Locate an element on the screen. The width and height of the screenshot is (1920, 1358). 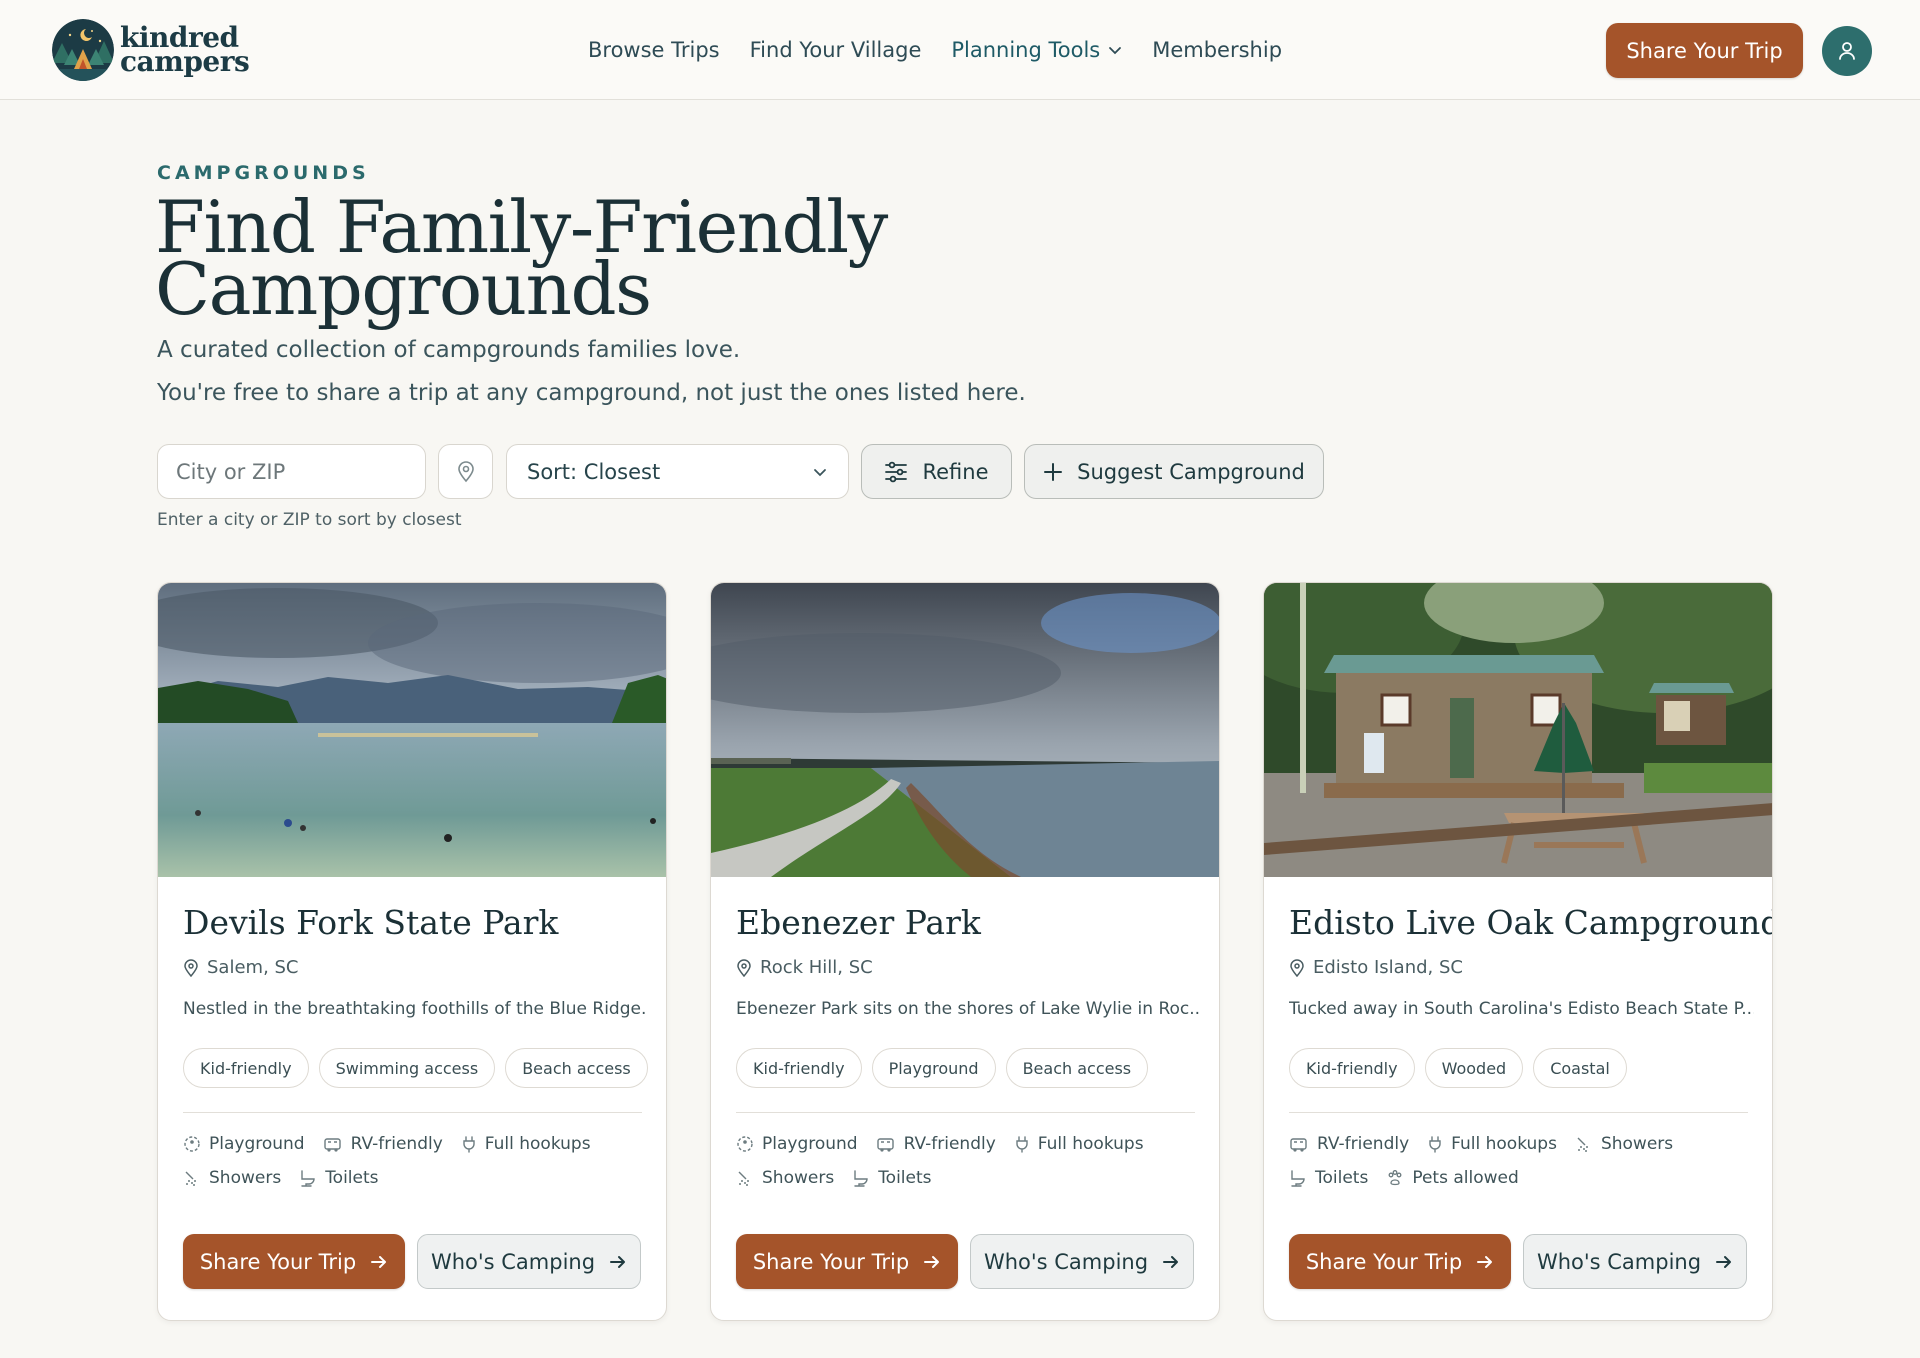
whos-camping-label: Who's Camping is located at coordinates (1619, 1261).